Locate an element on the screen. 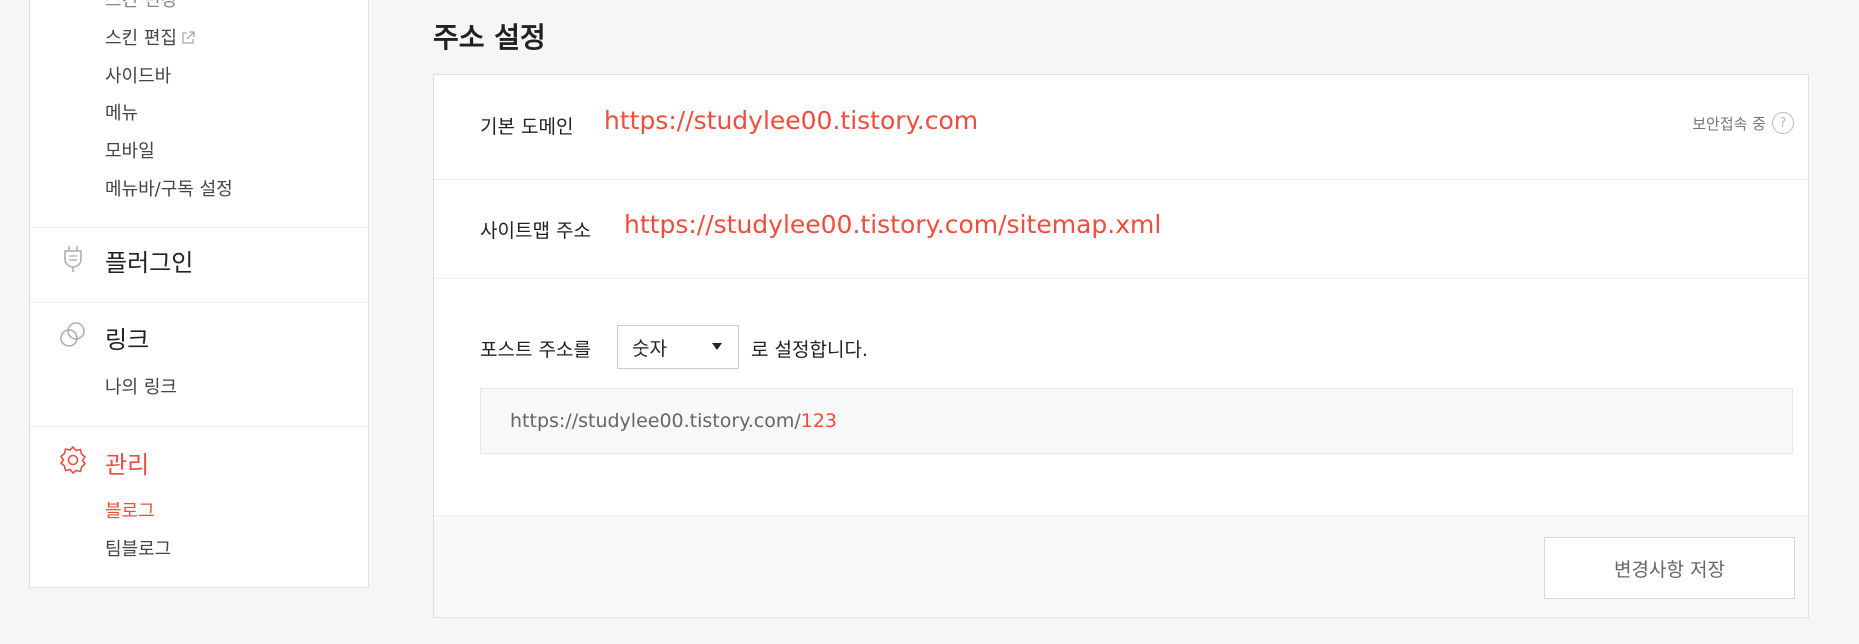 Image resolution: width=1859 pixels, height=644 pixels. sidebar-item-team-blog: 팀블로그 is located at coordinates (138, 548).